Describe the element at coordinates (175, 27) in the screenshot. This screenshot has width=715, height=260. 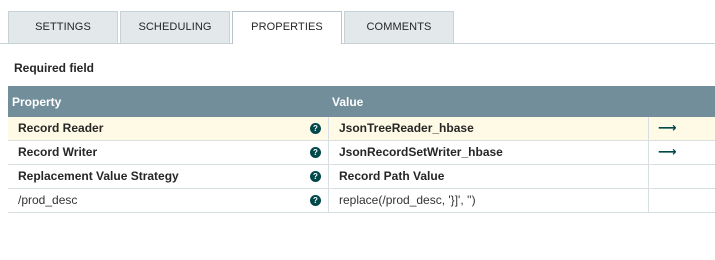
I see `tab-scheduling: SCHEDULING` at that location.